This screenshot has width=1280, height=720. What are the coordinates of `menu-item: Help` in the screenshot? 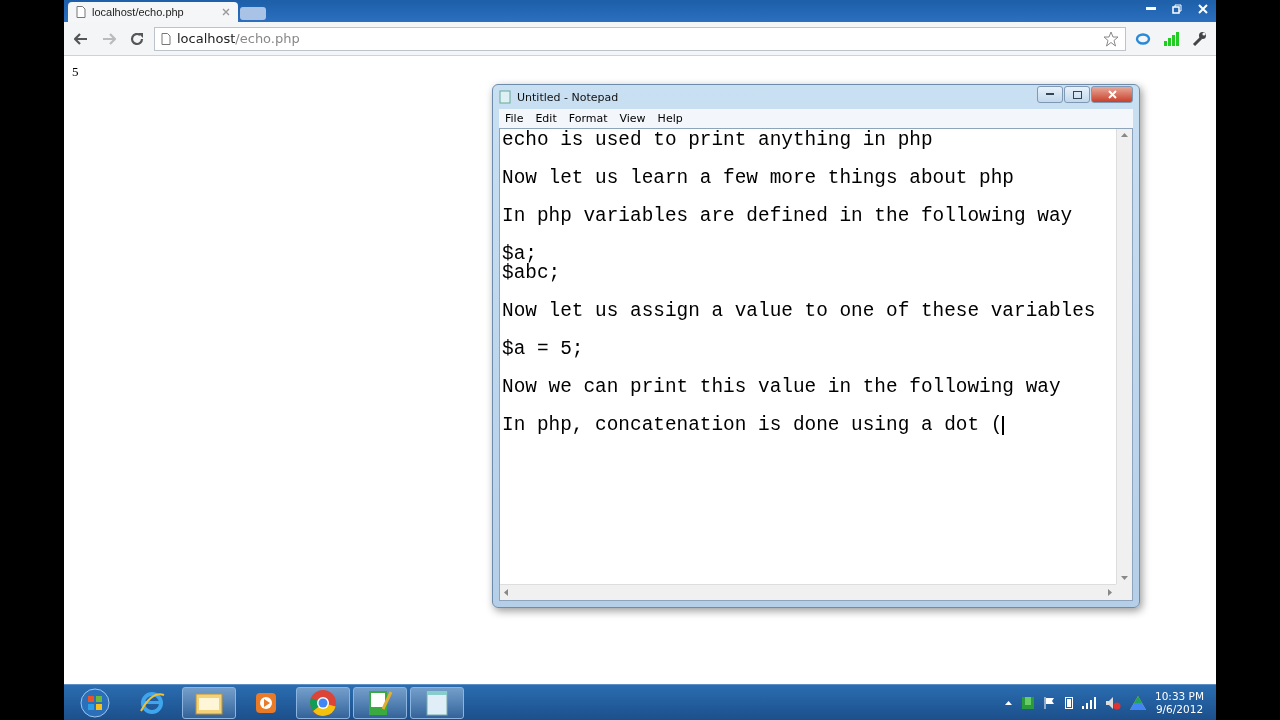 It's located at (670, 118).